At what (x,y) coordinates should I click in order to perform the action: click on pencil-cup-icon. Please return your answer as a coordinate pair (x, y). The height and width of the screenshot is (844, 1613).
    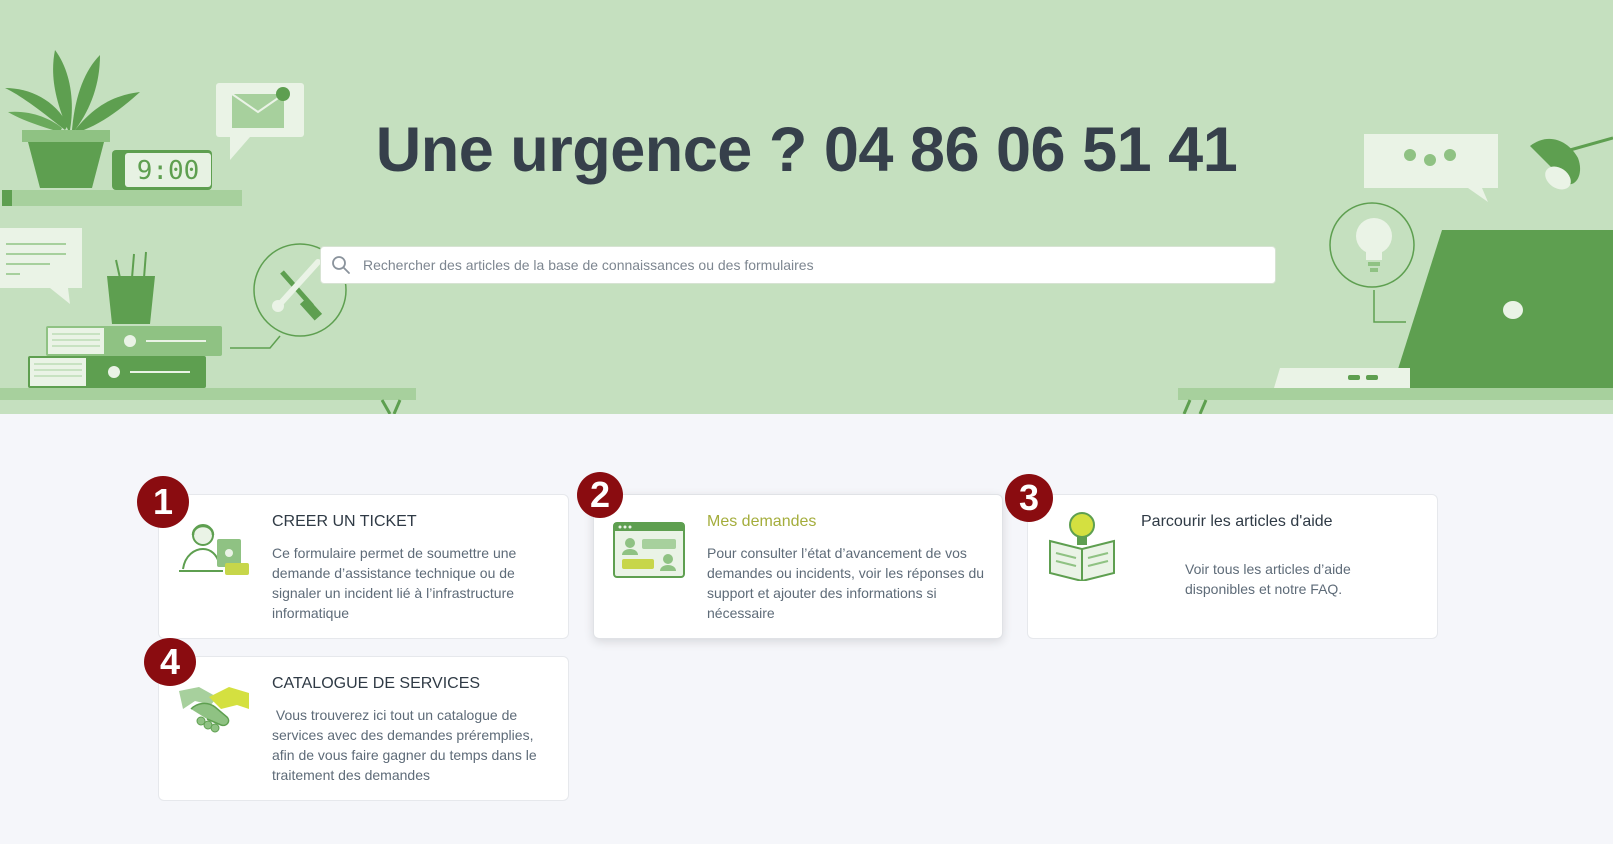
    Looking at the image, I should click on (131, 287).